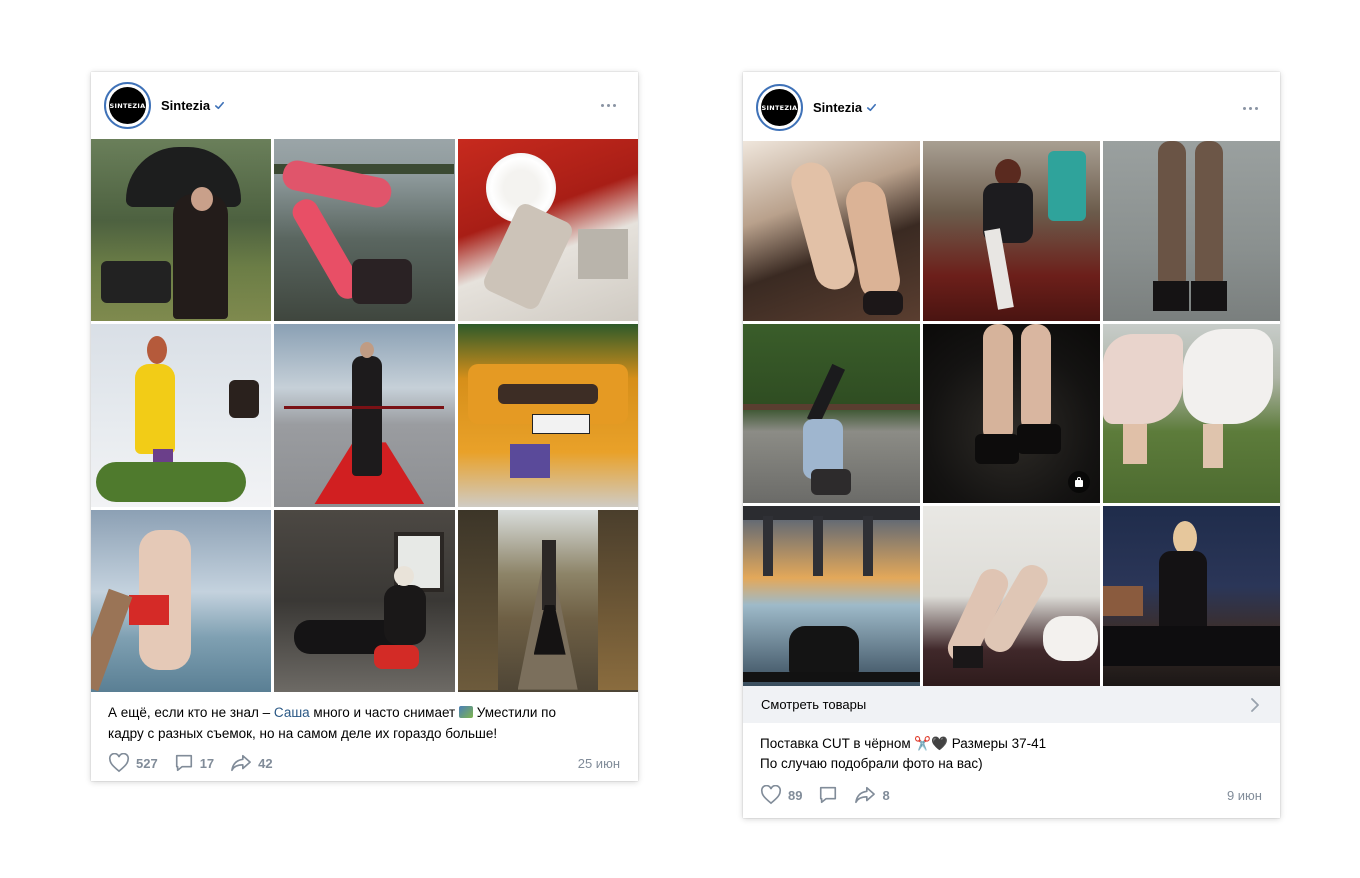 This screenshot has height=878, width=1360. I want to click on like-count: 89, so click(795, 795).